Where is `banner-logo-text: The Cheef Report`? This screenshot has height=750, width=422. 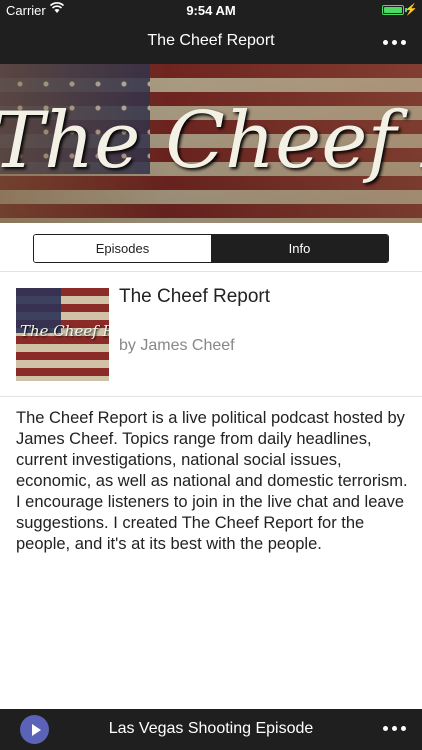 banner-logo-text: The Cheef Report is located at coordinates (211, 141).